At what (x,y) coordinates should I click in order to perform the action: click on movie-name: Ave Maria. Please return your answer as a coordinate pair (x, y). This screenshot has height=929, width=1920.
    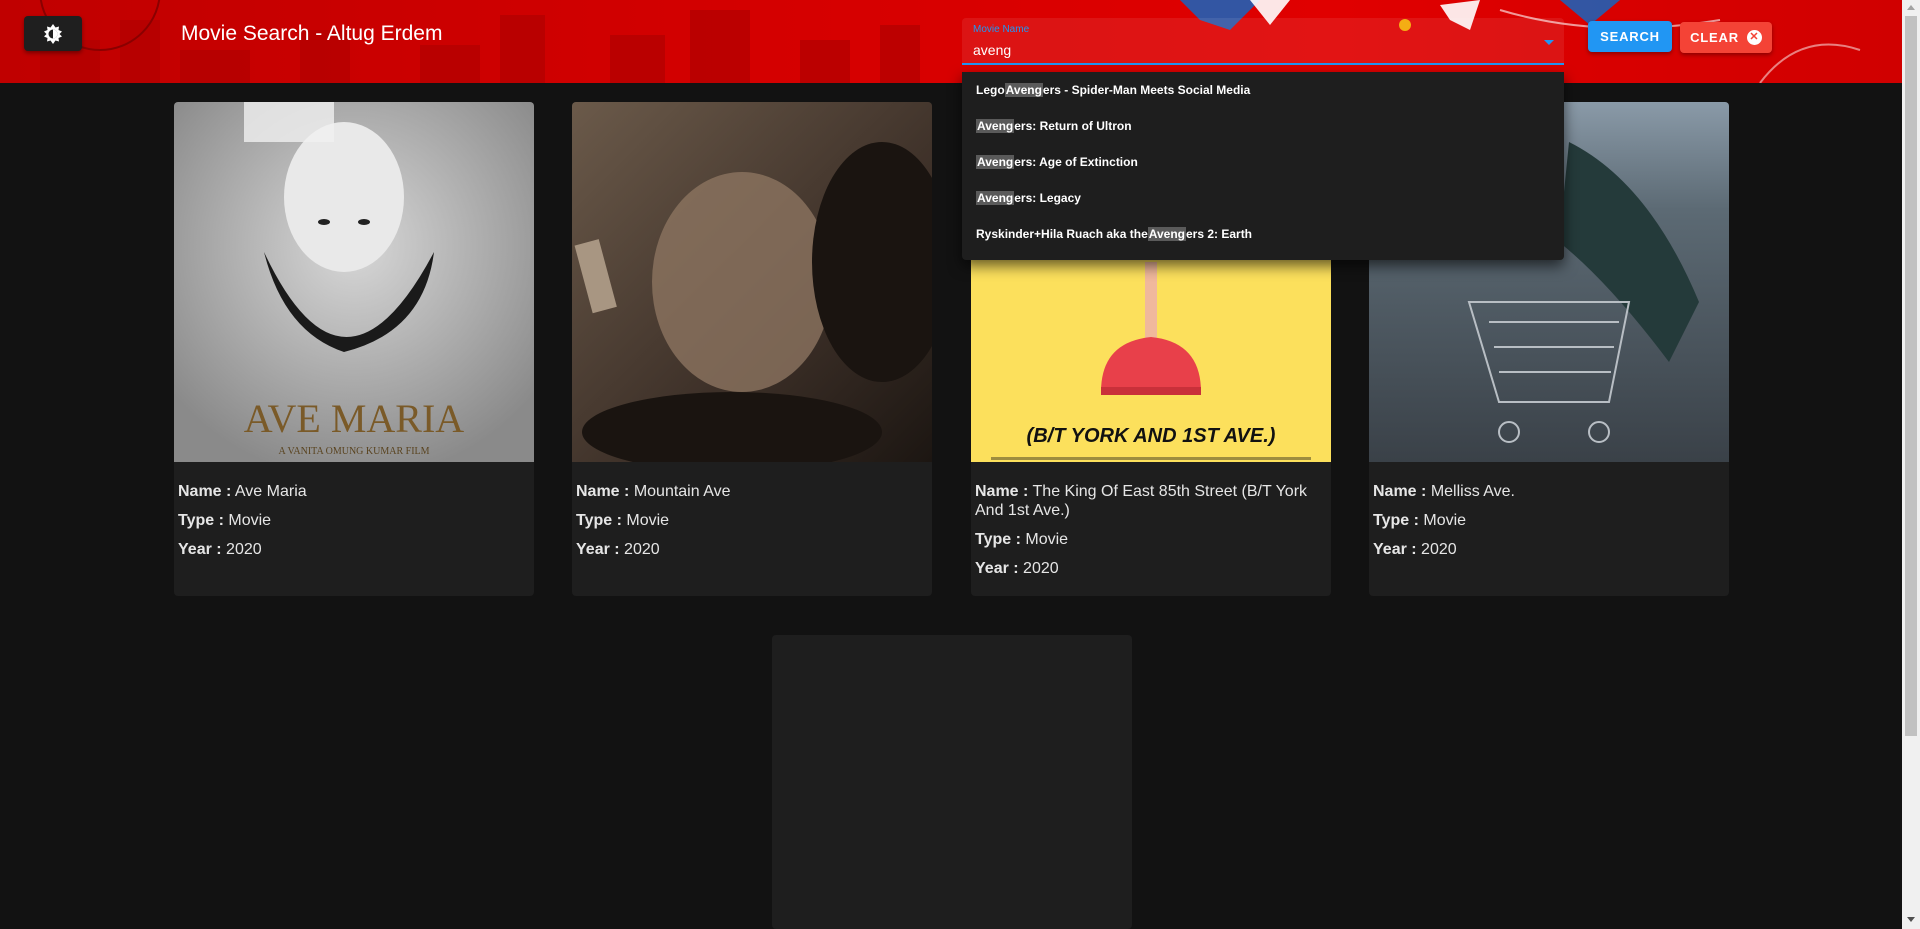
    Looking at the image, I should click on (270, 491).